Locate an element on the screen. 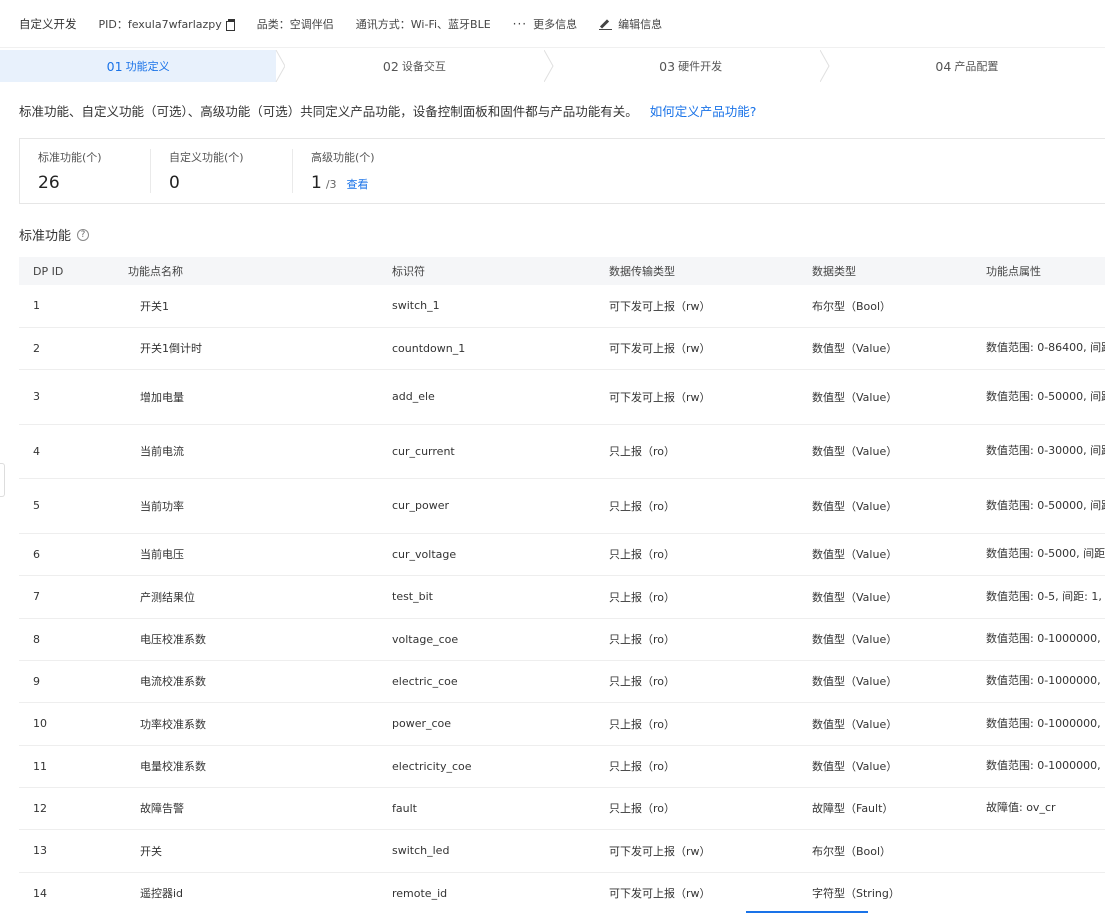 Image resolution: width=1105 pixels, height=913 pixels. cell-properties: 数值范围: 0-5, 间距: 1, 倍 is located at coordinates (1045, 597).